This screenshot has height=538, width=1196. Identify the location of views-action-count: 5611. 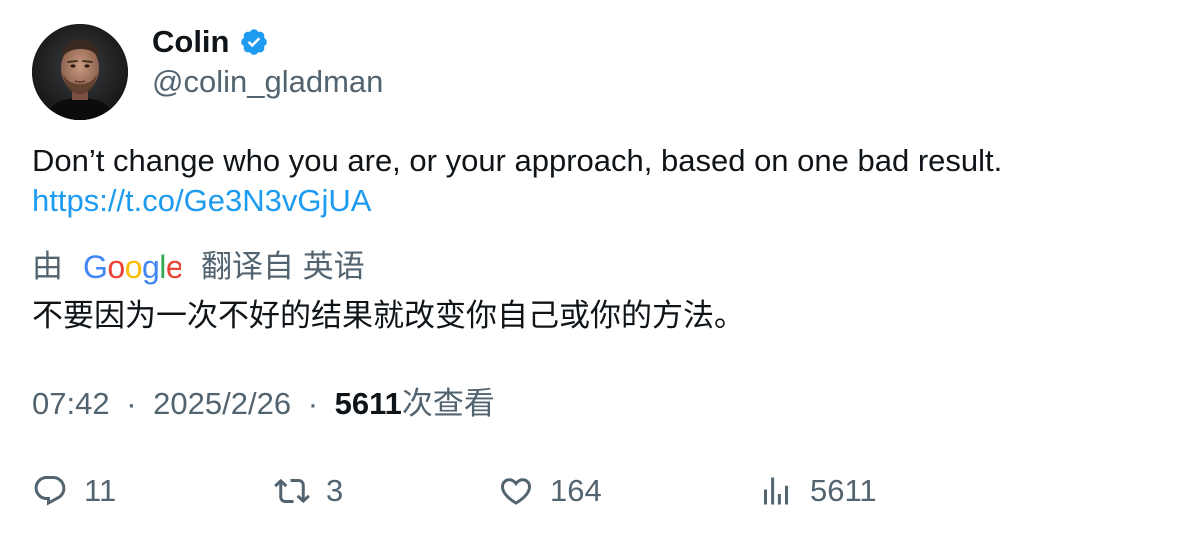
(843, 490).